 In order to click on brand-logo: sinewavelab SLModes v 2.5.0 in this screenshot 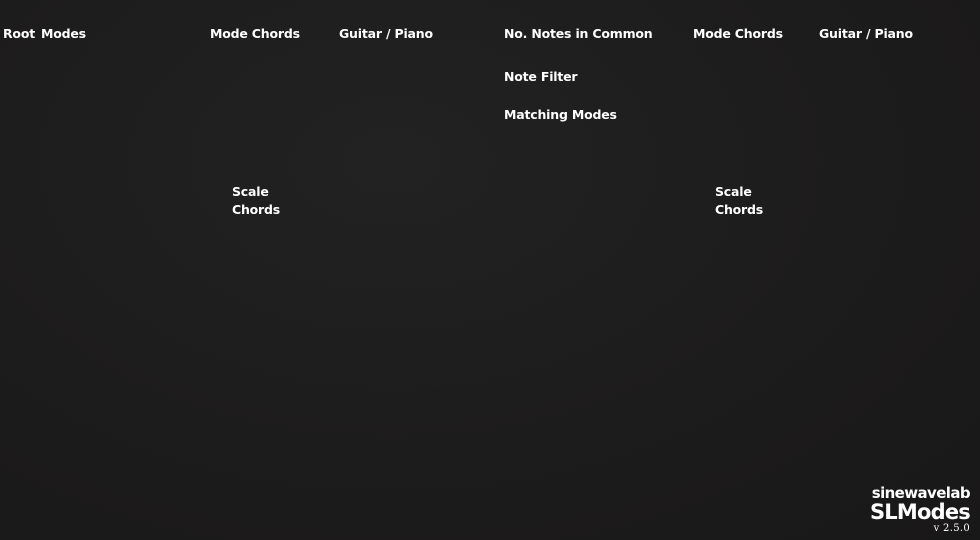, I will do `click(920, 509)`.